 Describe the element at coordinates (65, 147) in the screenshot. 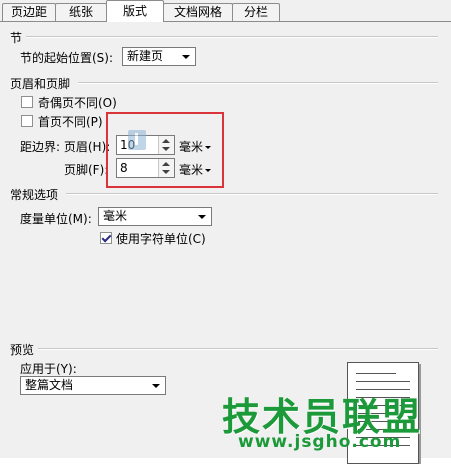

I see `distance-header-label: 距边界: 页眉(H):` at that location.